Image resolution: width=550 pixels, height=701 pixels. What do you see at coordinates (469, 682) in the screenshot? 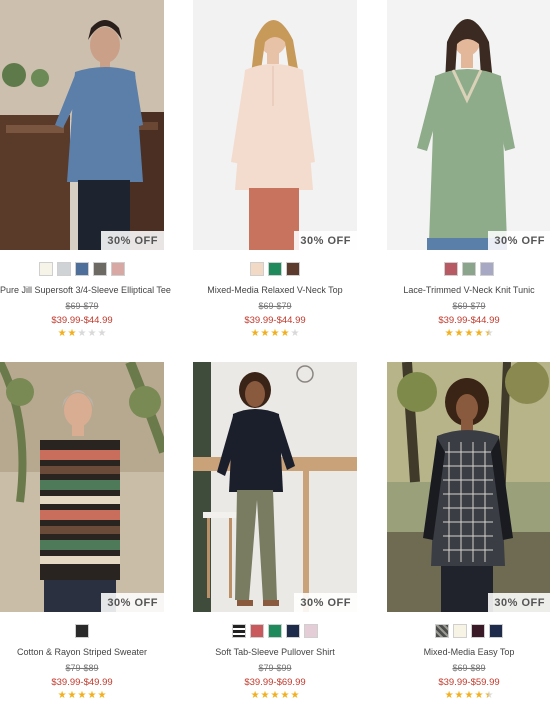
I see `sale-price: $39.99-$59.99` at bounding box center [469, 682].